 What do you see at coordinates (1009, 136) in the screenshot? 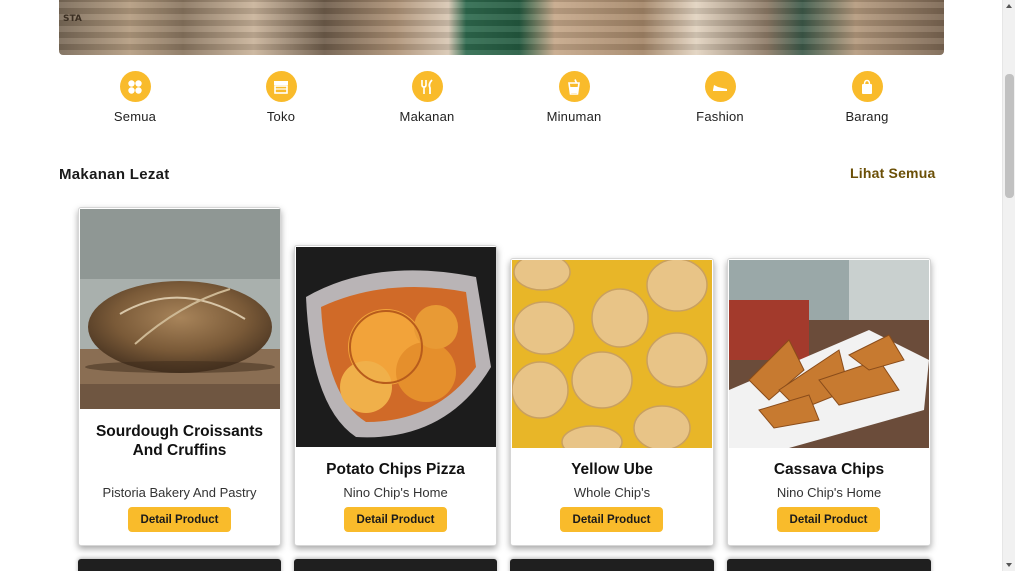
I see `scrollbar-thumb` at bounding box center [1009, 136].